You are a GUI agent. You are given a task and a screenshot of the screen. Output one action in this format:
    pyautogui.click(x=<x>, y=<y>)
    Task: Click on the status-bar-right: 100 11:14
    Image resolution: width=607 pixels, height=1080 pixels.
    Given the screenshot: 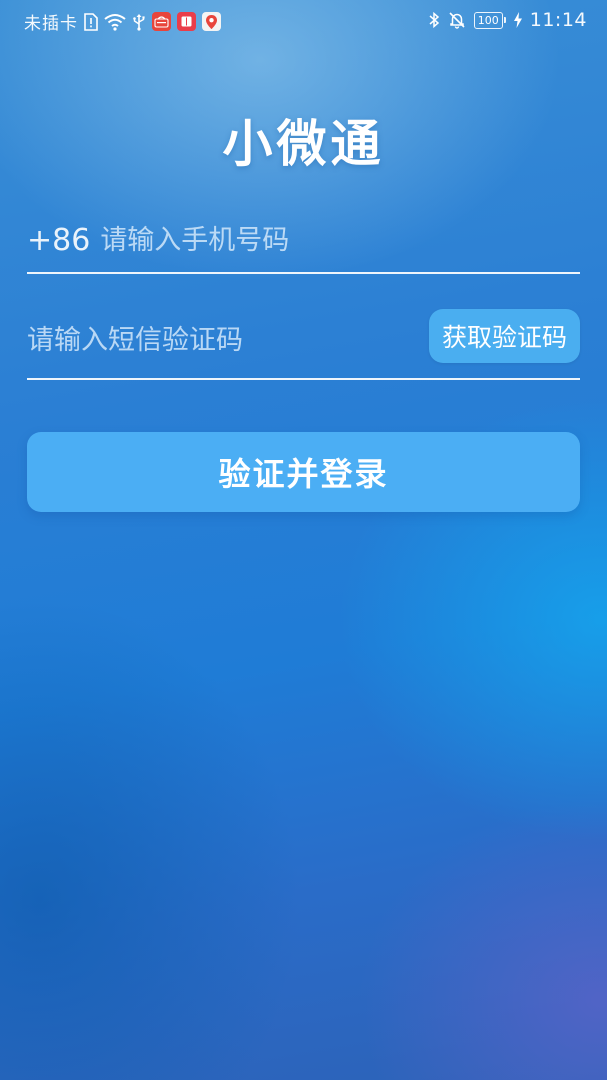 What is the action you would take?
    pyautogui.click(x=507, y=20)
    